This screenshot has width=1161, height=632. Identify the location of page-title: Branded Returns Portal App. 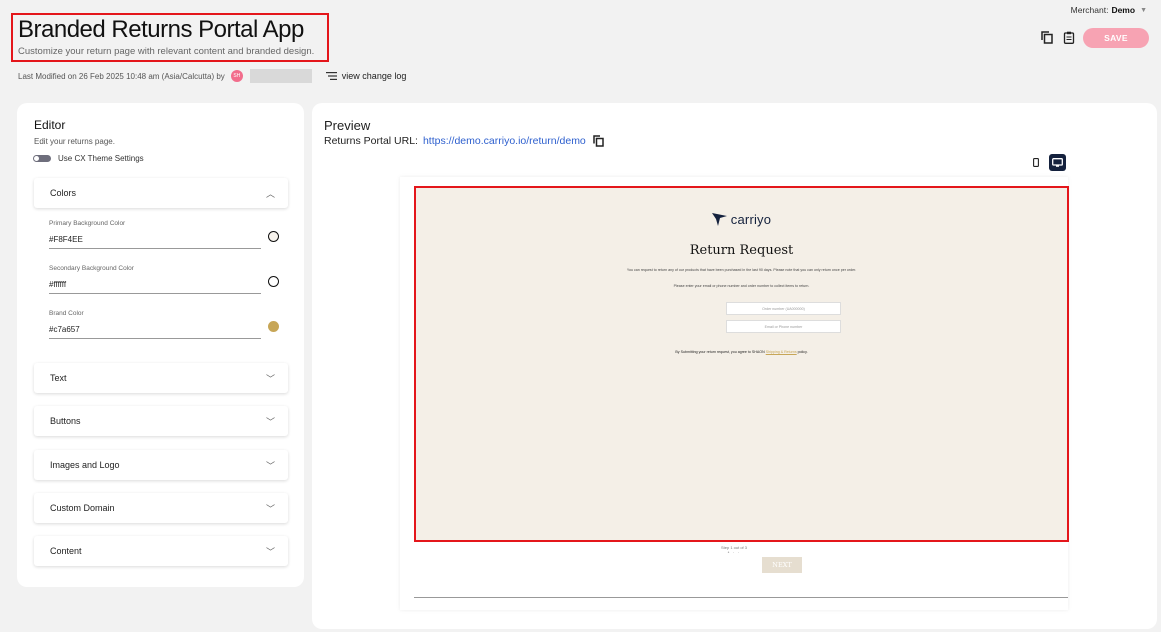
(161, 29).